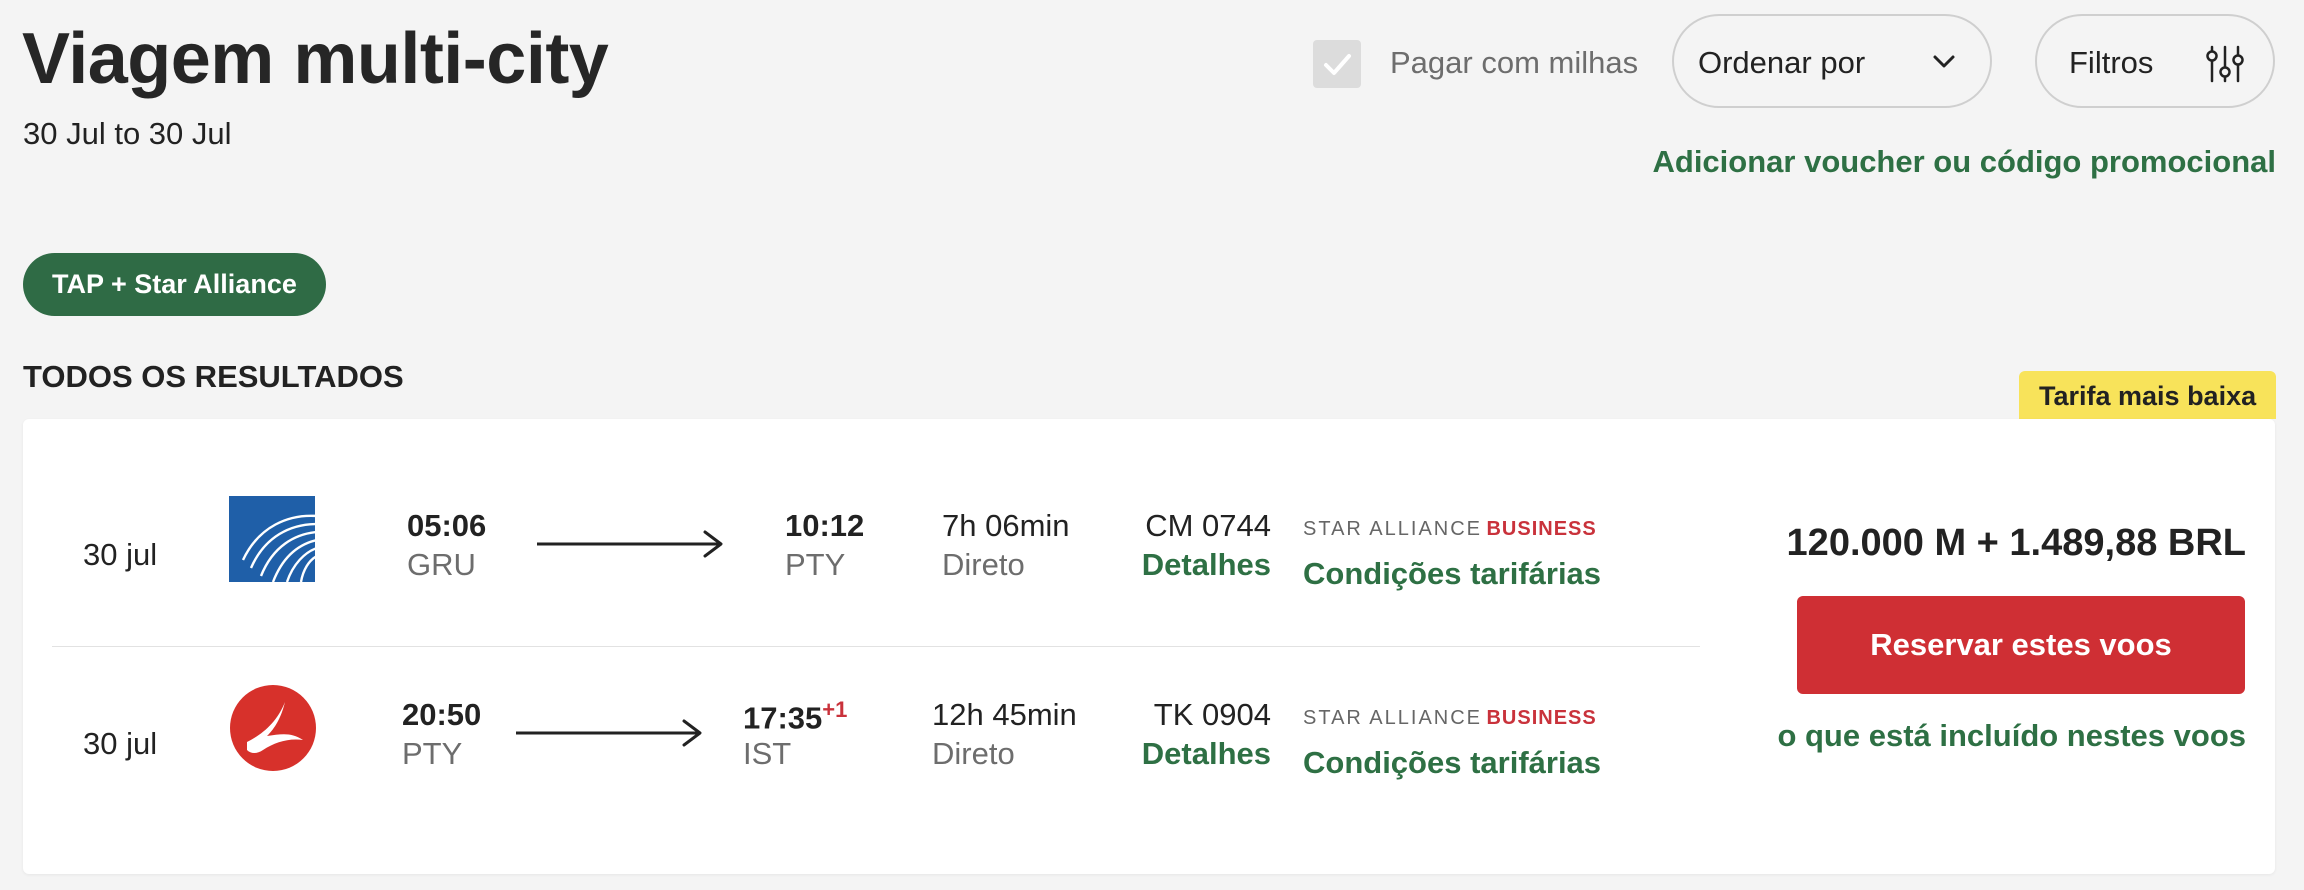  What do you see at coordinates (876, 646) in the screenshot?
I see `segment-divider` at bounding box center [876, 646].